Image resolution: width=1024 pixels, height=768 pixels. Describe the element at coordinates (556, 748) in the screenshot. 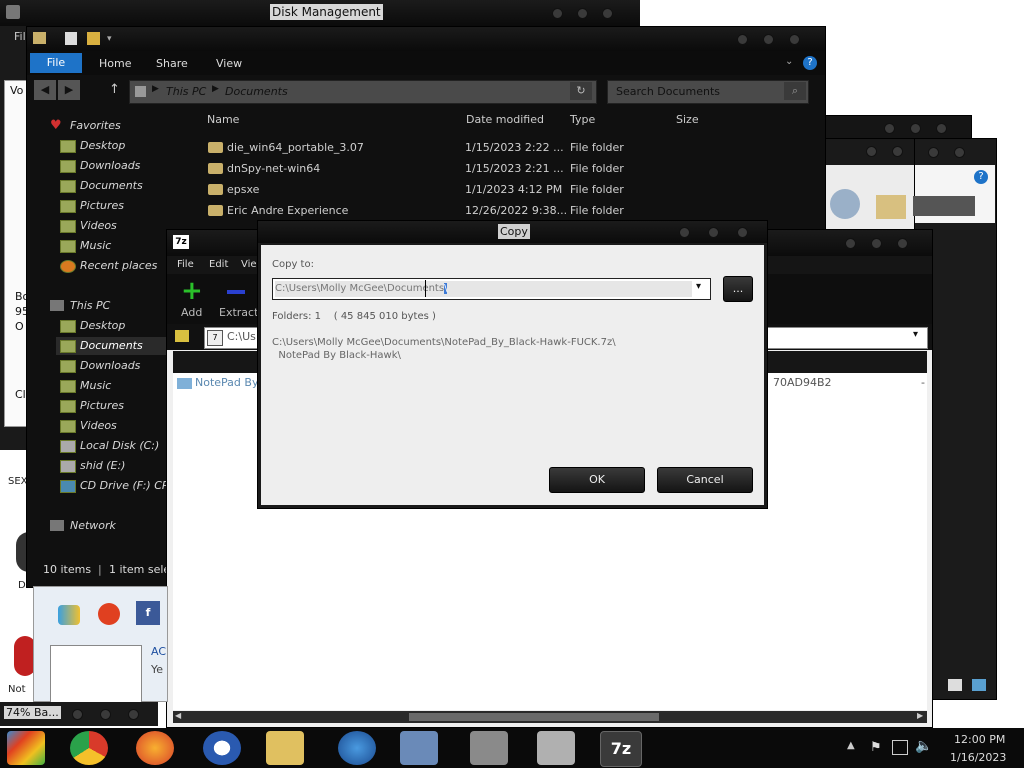

I see `printer-tool-icon` at that location.